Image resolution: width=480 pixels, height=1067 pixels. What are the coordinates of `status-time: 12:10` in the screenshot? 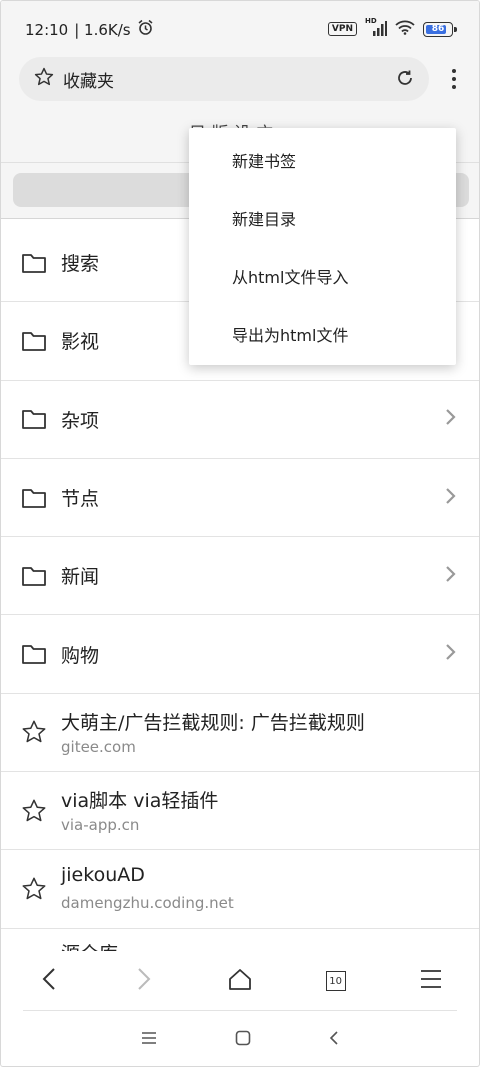 It's located at (47, 29).